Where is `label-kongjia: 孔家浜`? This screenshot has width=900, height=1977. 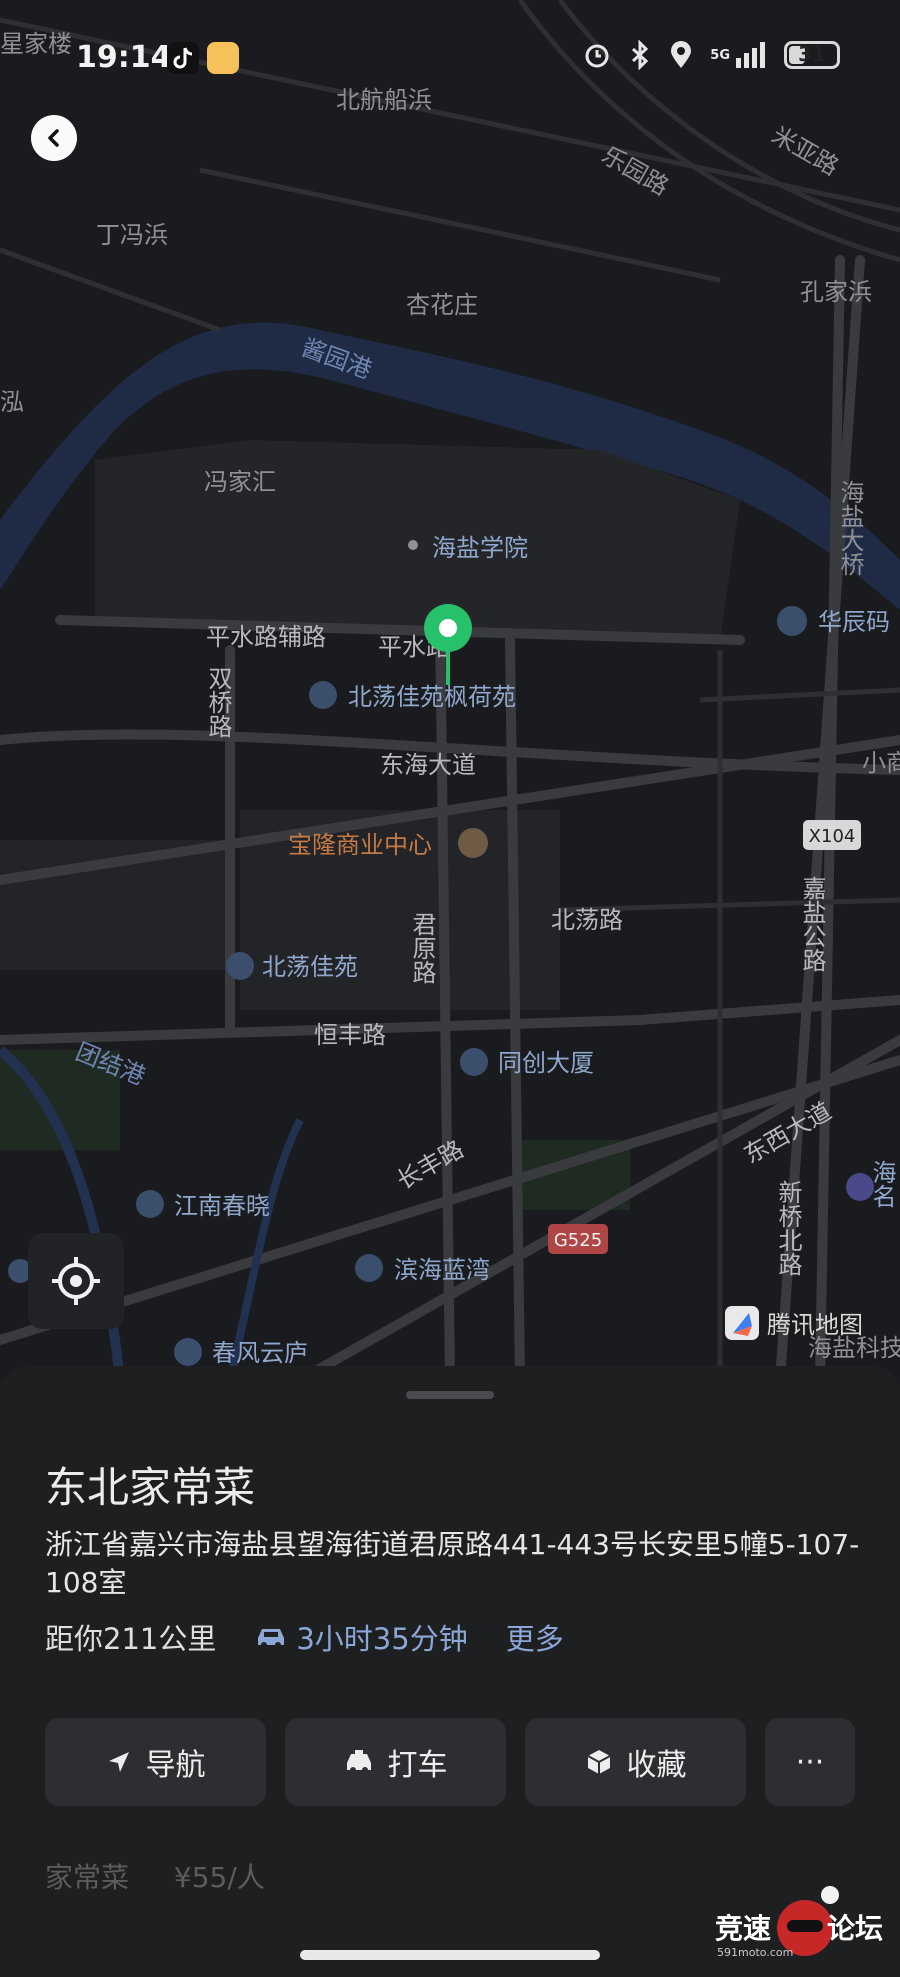
label-kongjia: 孔家浜 is located at coordinates (836, 292).